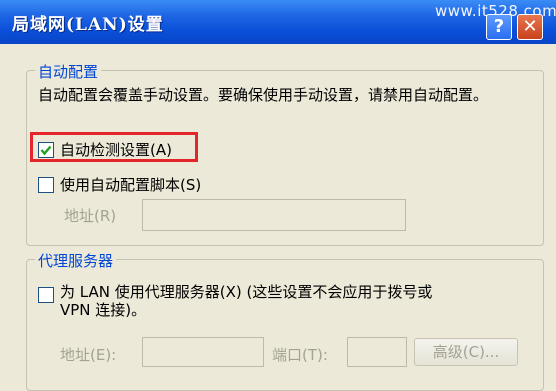 The height and width of the screenshot is (391, 556). I want to click on proxy-address-input, so click(203, 352).